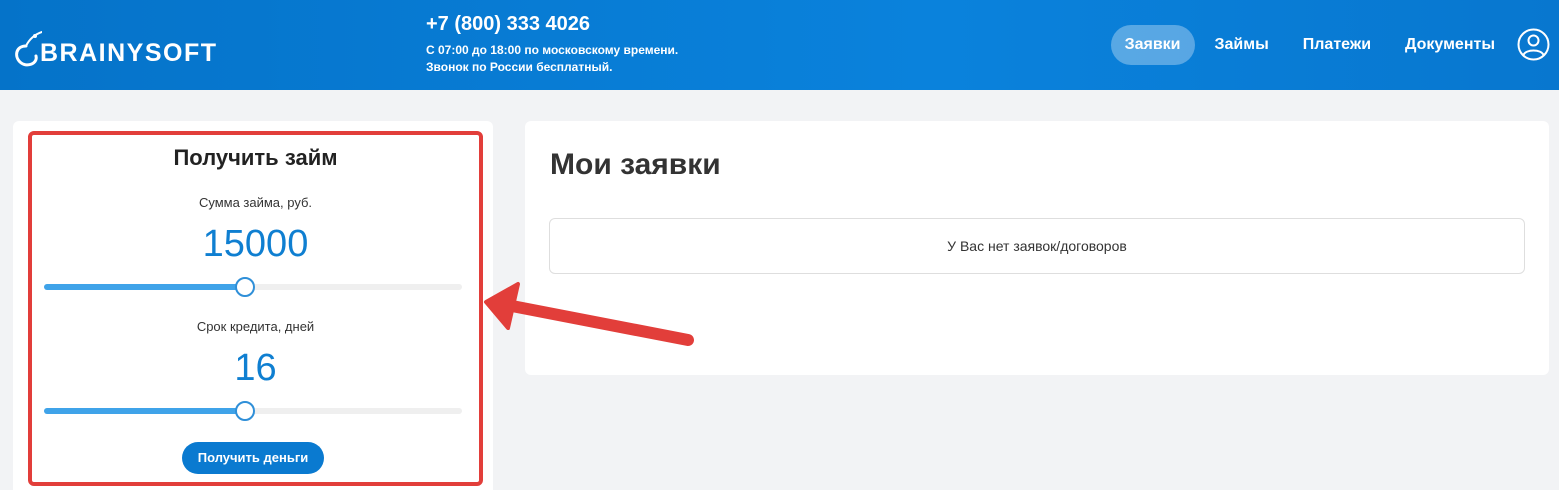 The width and height of the screenshot is (1559, 490). What do you see at coordinates (255, 326) in the screenshot?
I see `term-label: Срок кредита, дней` at bounding box center [255, 326].